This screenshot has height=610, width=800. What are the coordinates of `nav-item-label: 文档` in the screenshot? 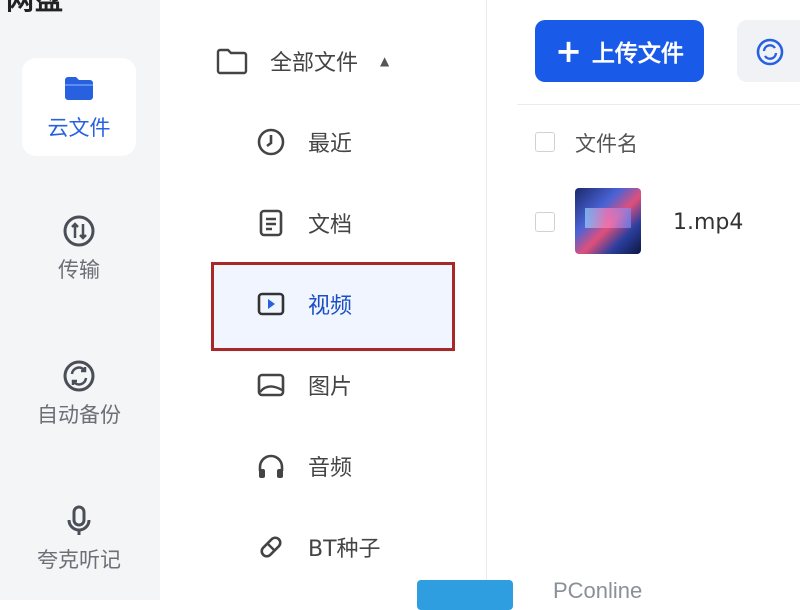 It's located at (330, 225).